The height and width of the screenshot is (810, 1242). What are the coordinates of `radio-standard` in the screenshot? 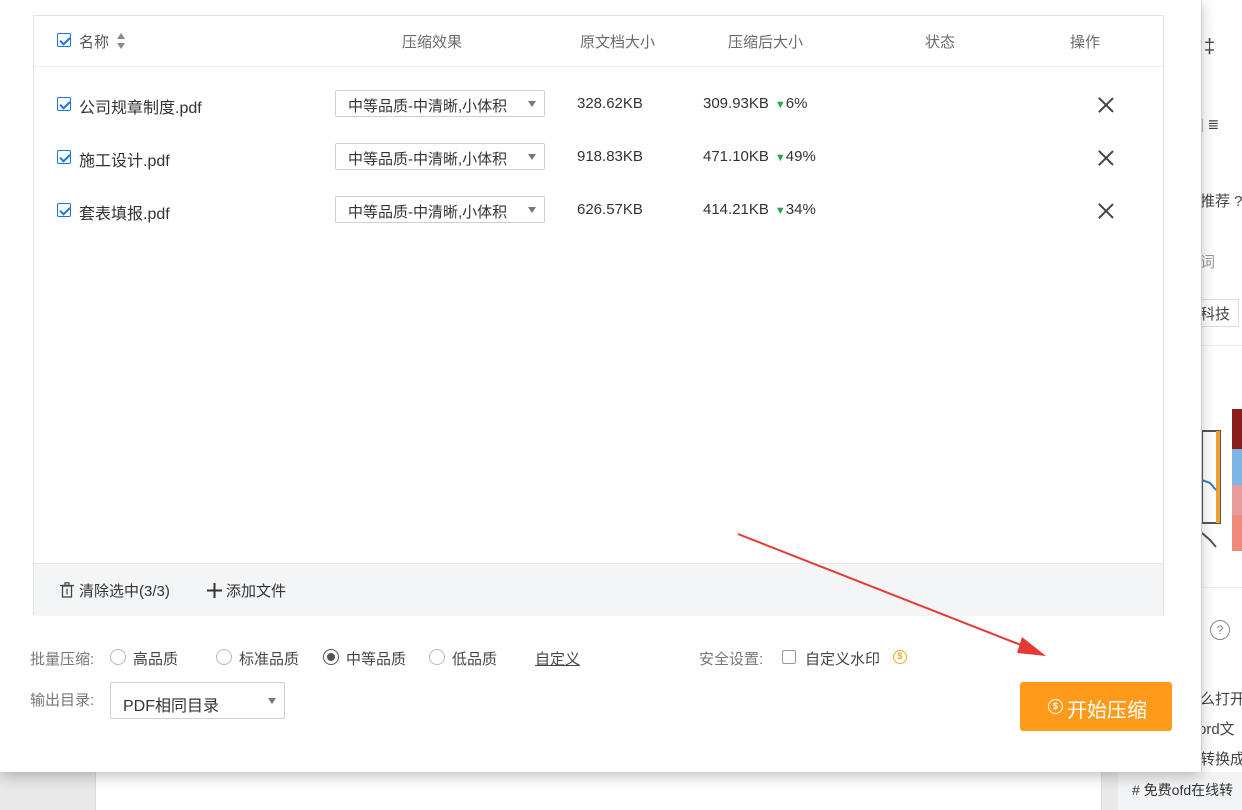 It's located at (224, 657).